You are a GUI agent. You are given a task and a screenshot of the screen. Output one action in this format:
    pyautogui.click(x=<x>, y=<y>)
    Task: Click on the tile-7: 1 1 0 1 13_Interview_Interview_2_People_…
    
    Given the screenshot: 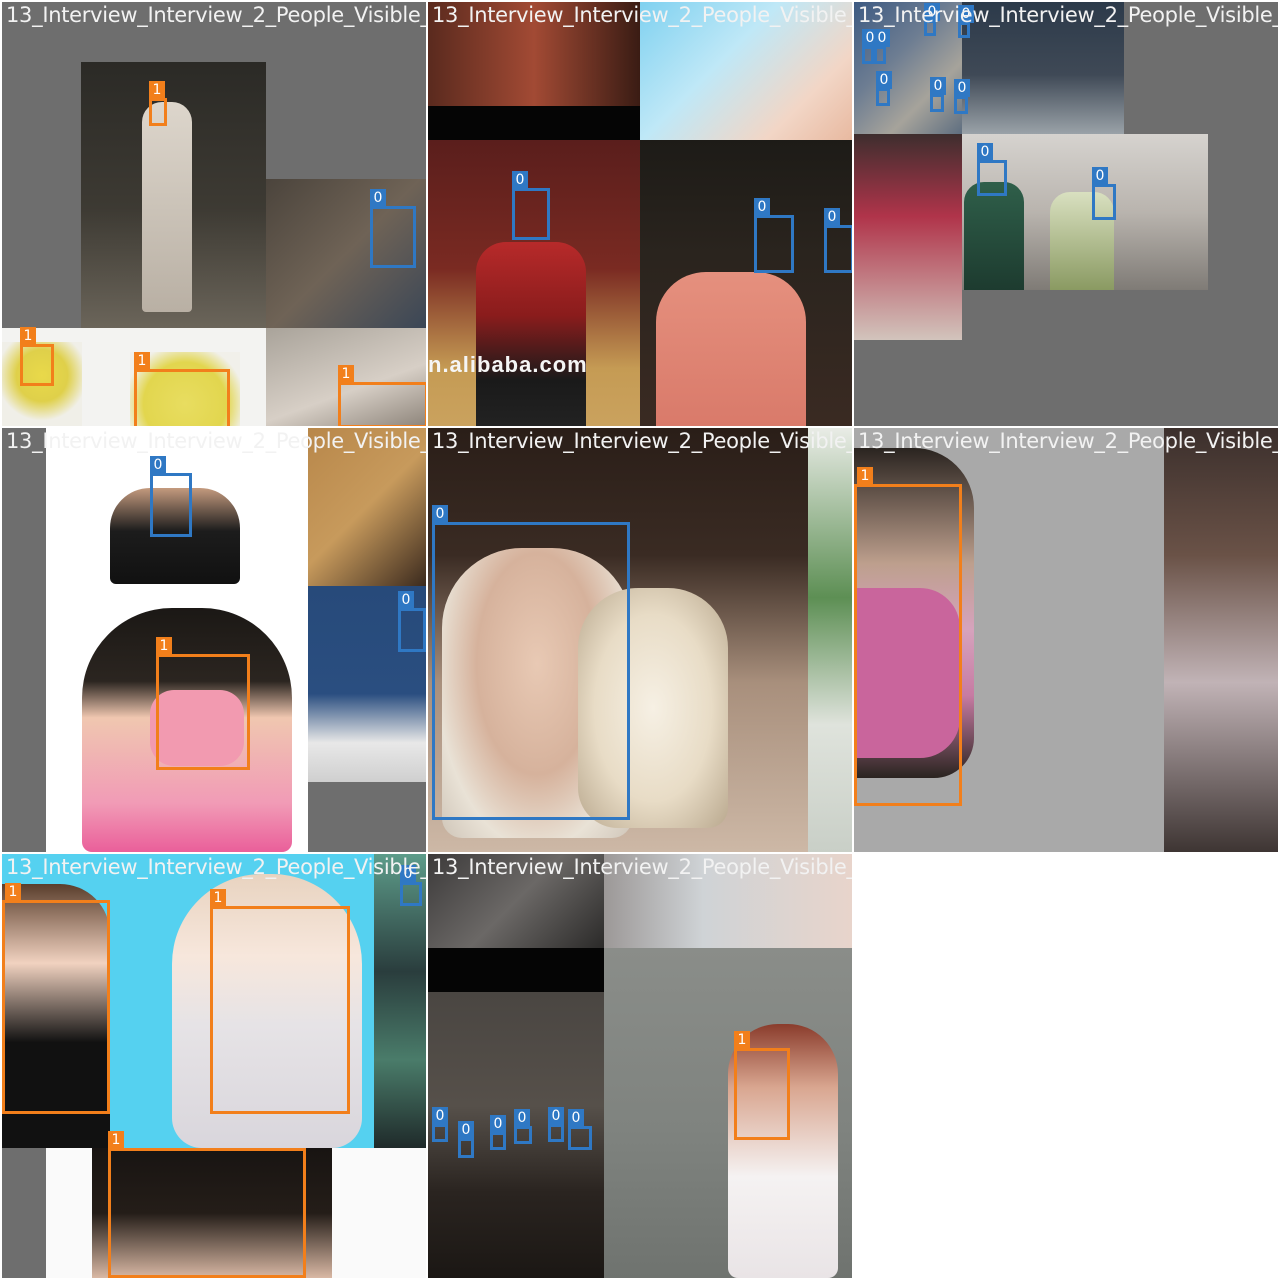 What is the action you would take?
    pyautogui.click(x=214, y=1066)
    